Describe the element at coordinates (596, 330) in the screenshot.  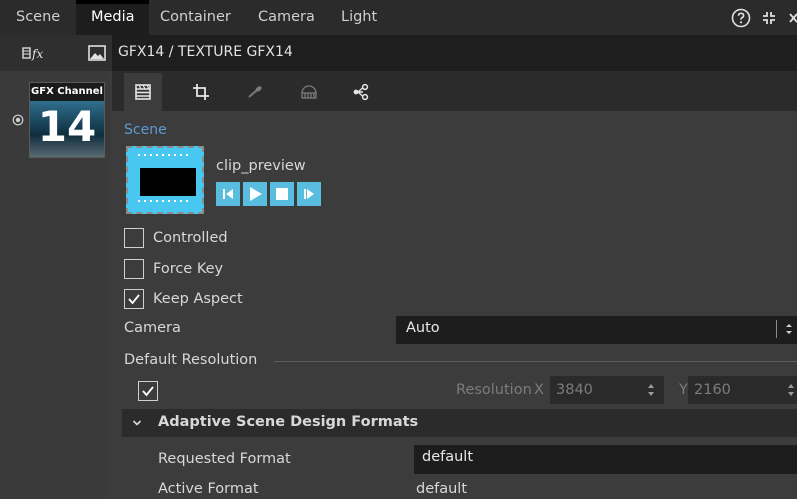
I see `camera-select` at that location.